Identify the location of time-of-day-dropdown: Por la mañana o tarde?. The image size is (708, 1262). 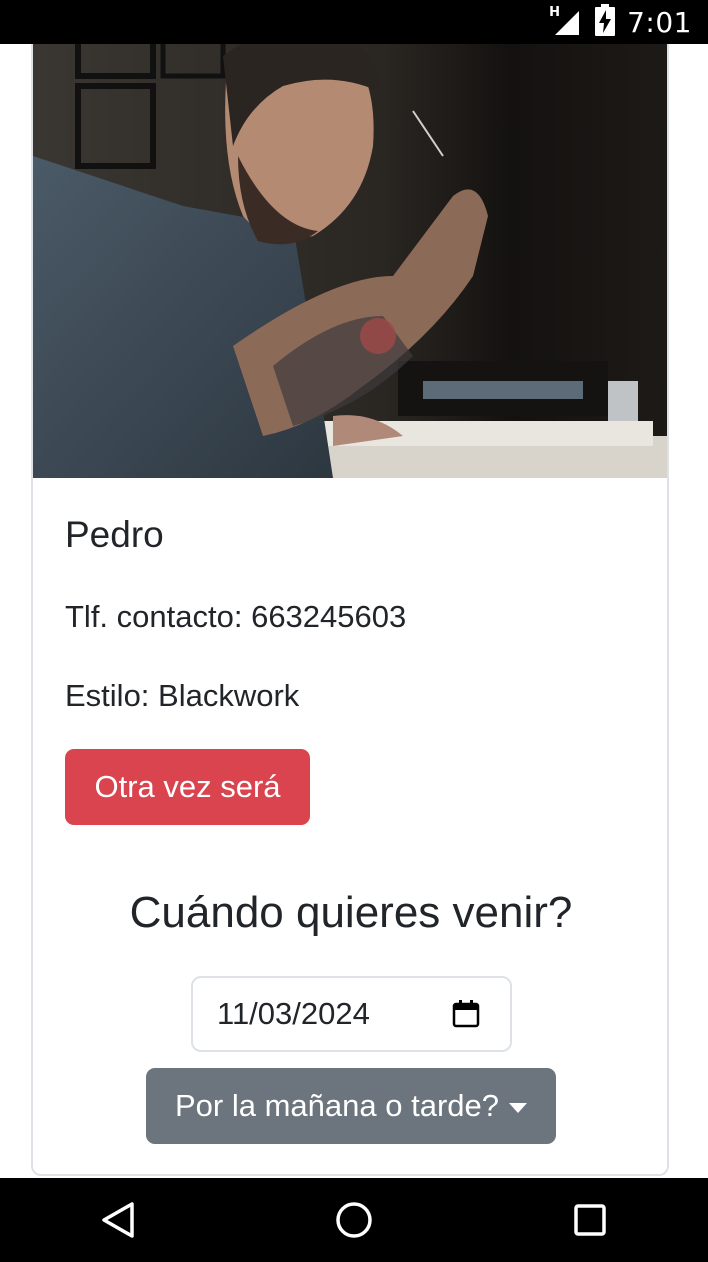
(351, 1106).